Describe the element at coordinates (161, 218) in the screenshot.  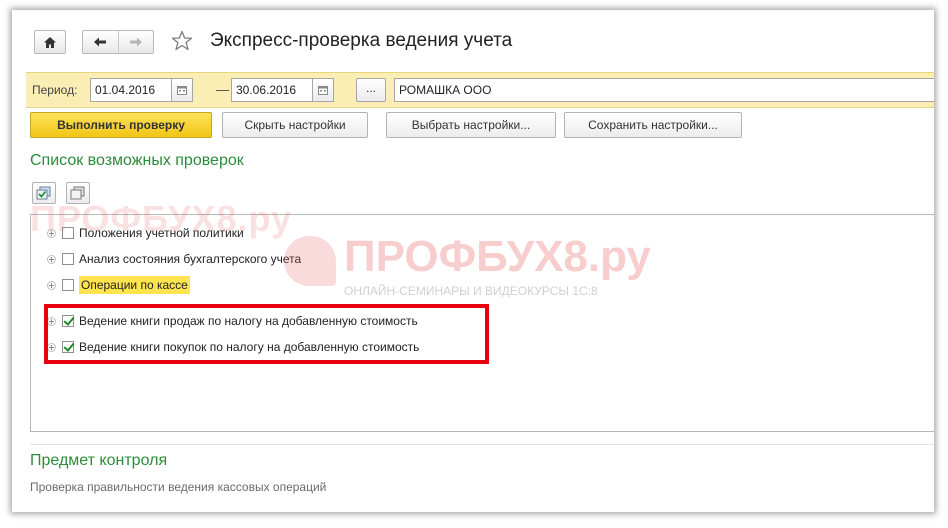
I see `watermark-small: ПРОФБУХ8.ру` at that location.